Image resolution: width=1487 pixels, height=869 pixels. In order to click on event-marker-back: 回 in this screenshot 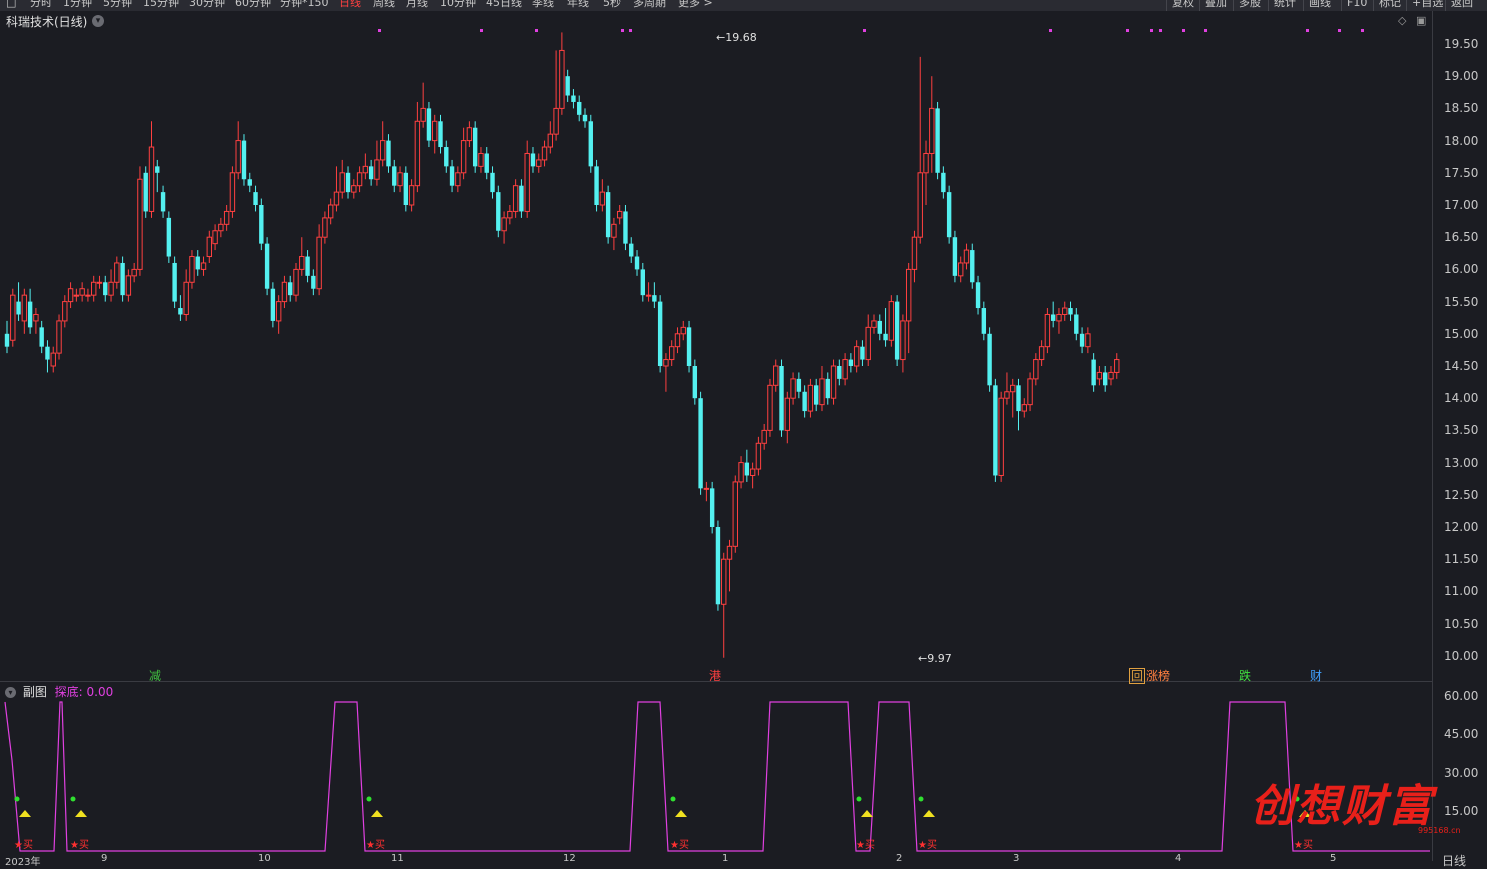, I will do `click(1137, 675)`.